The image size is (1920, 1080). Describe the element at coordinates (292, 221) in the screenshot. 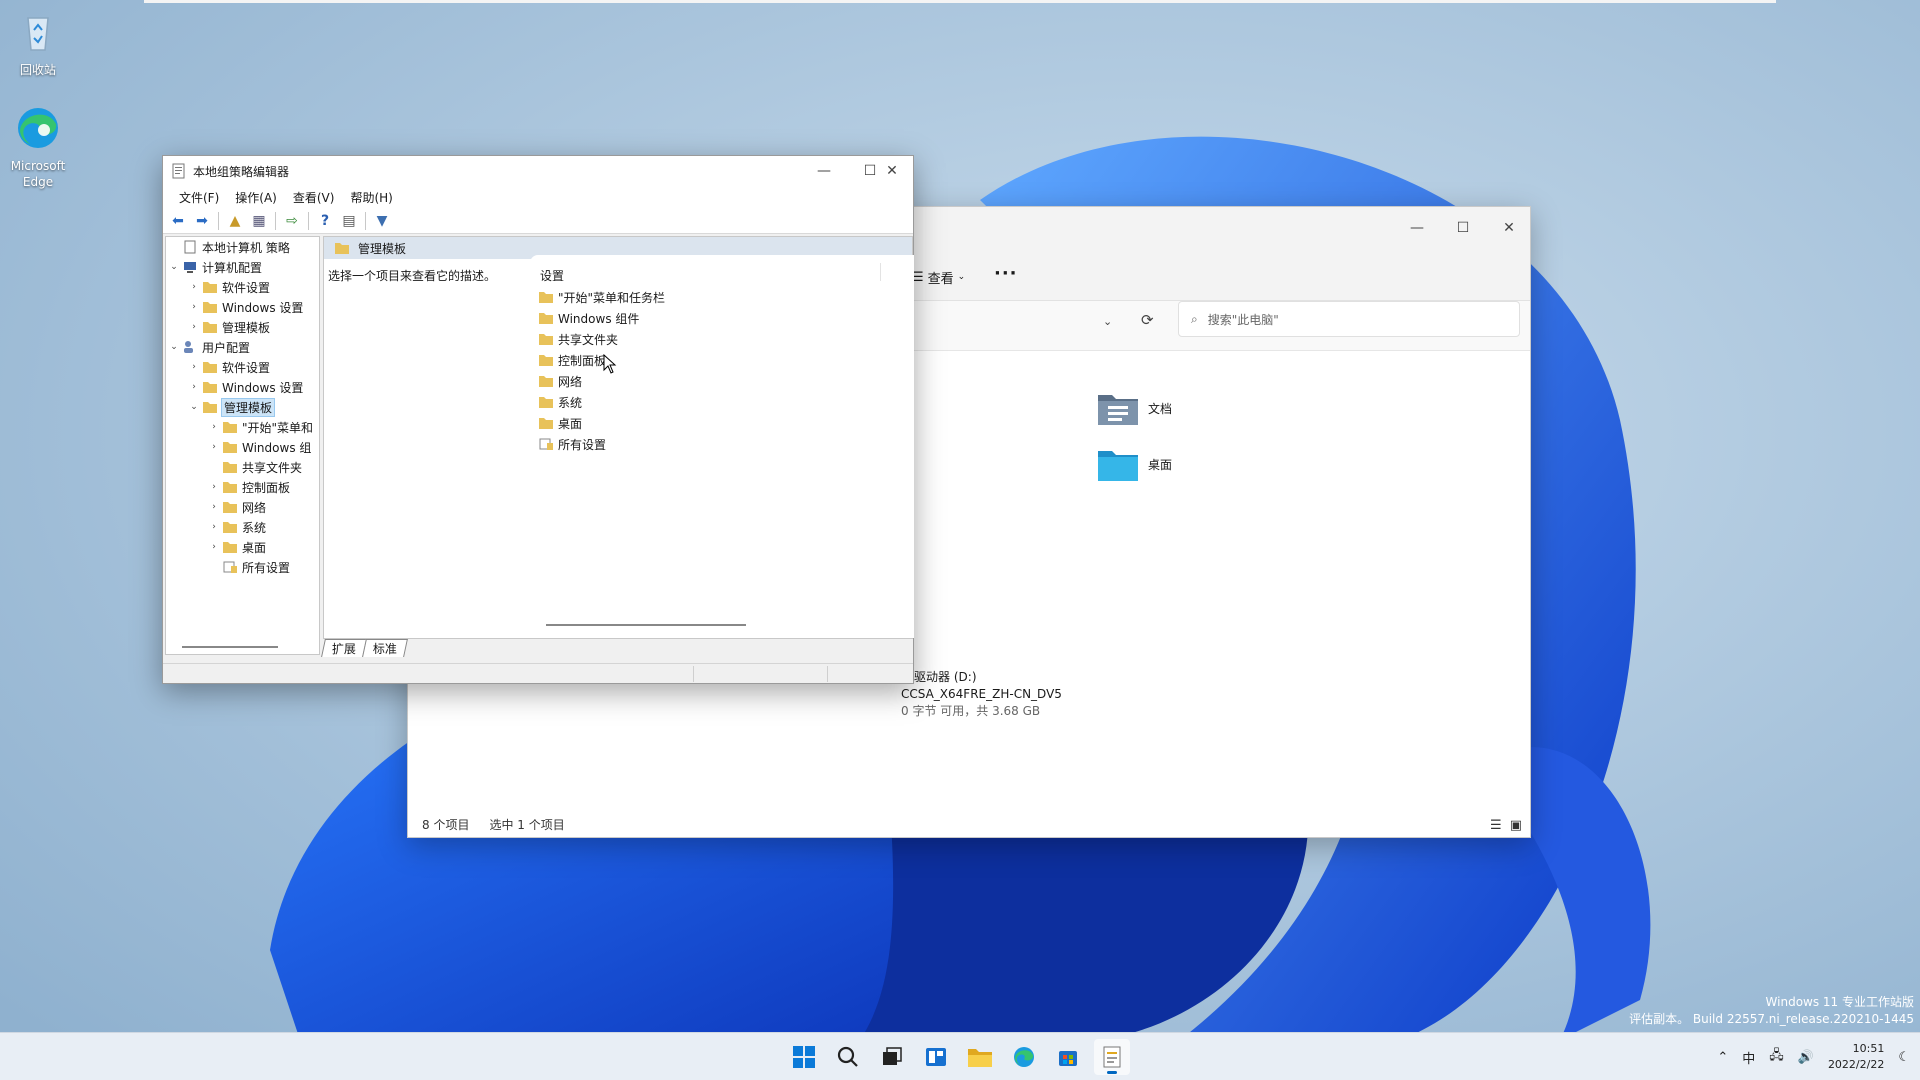

I see `export-list-icon: ⇨` at that location.